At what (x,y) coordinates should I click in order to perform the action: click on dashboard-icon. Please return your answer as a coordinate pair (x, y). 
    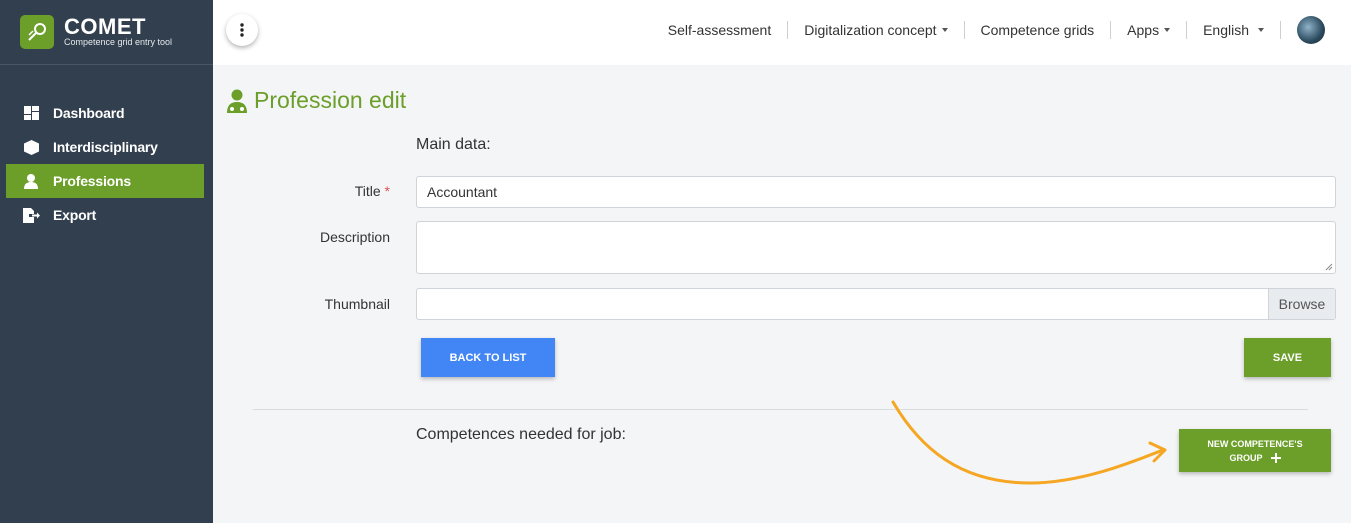
    Looking at the image, I should click on (31, 113).